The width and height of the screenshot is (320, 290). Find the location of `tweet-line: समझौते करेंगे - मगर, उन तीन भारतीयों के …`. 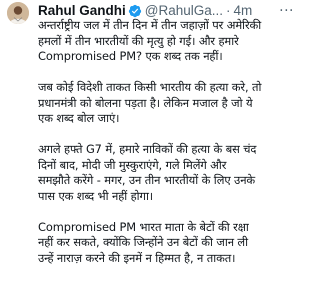

tweet-line: समझौते करेंगे - मगर, उन तीन भारतीयों के … is located at coordinates (147, 180).